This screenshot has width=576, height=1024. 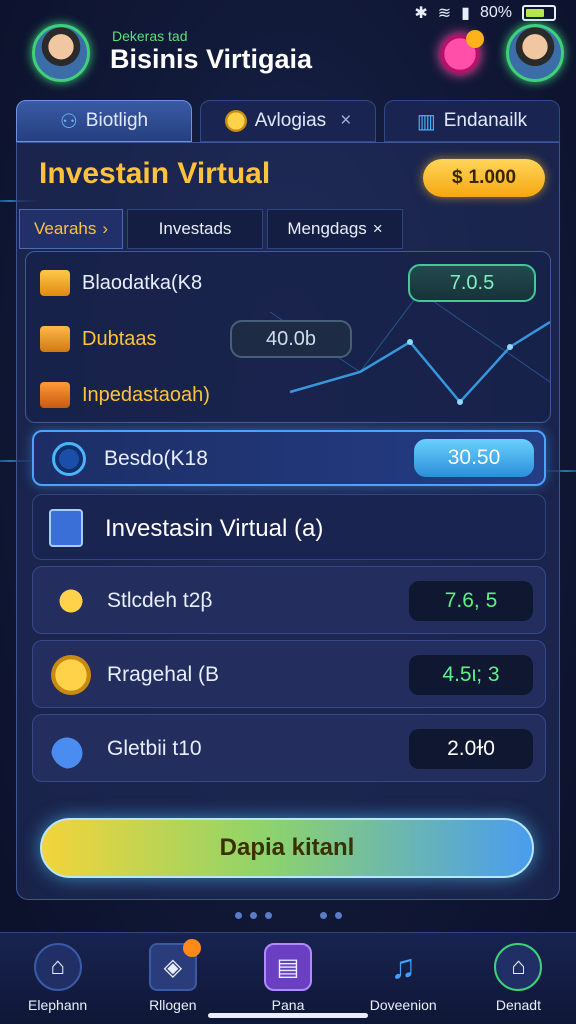 I want to click on asset-label: Stlcdeh t2β, so click(x=160, y=600).